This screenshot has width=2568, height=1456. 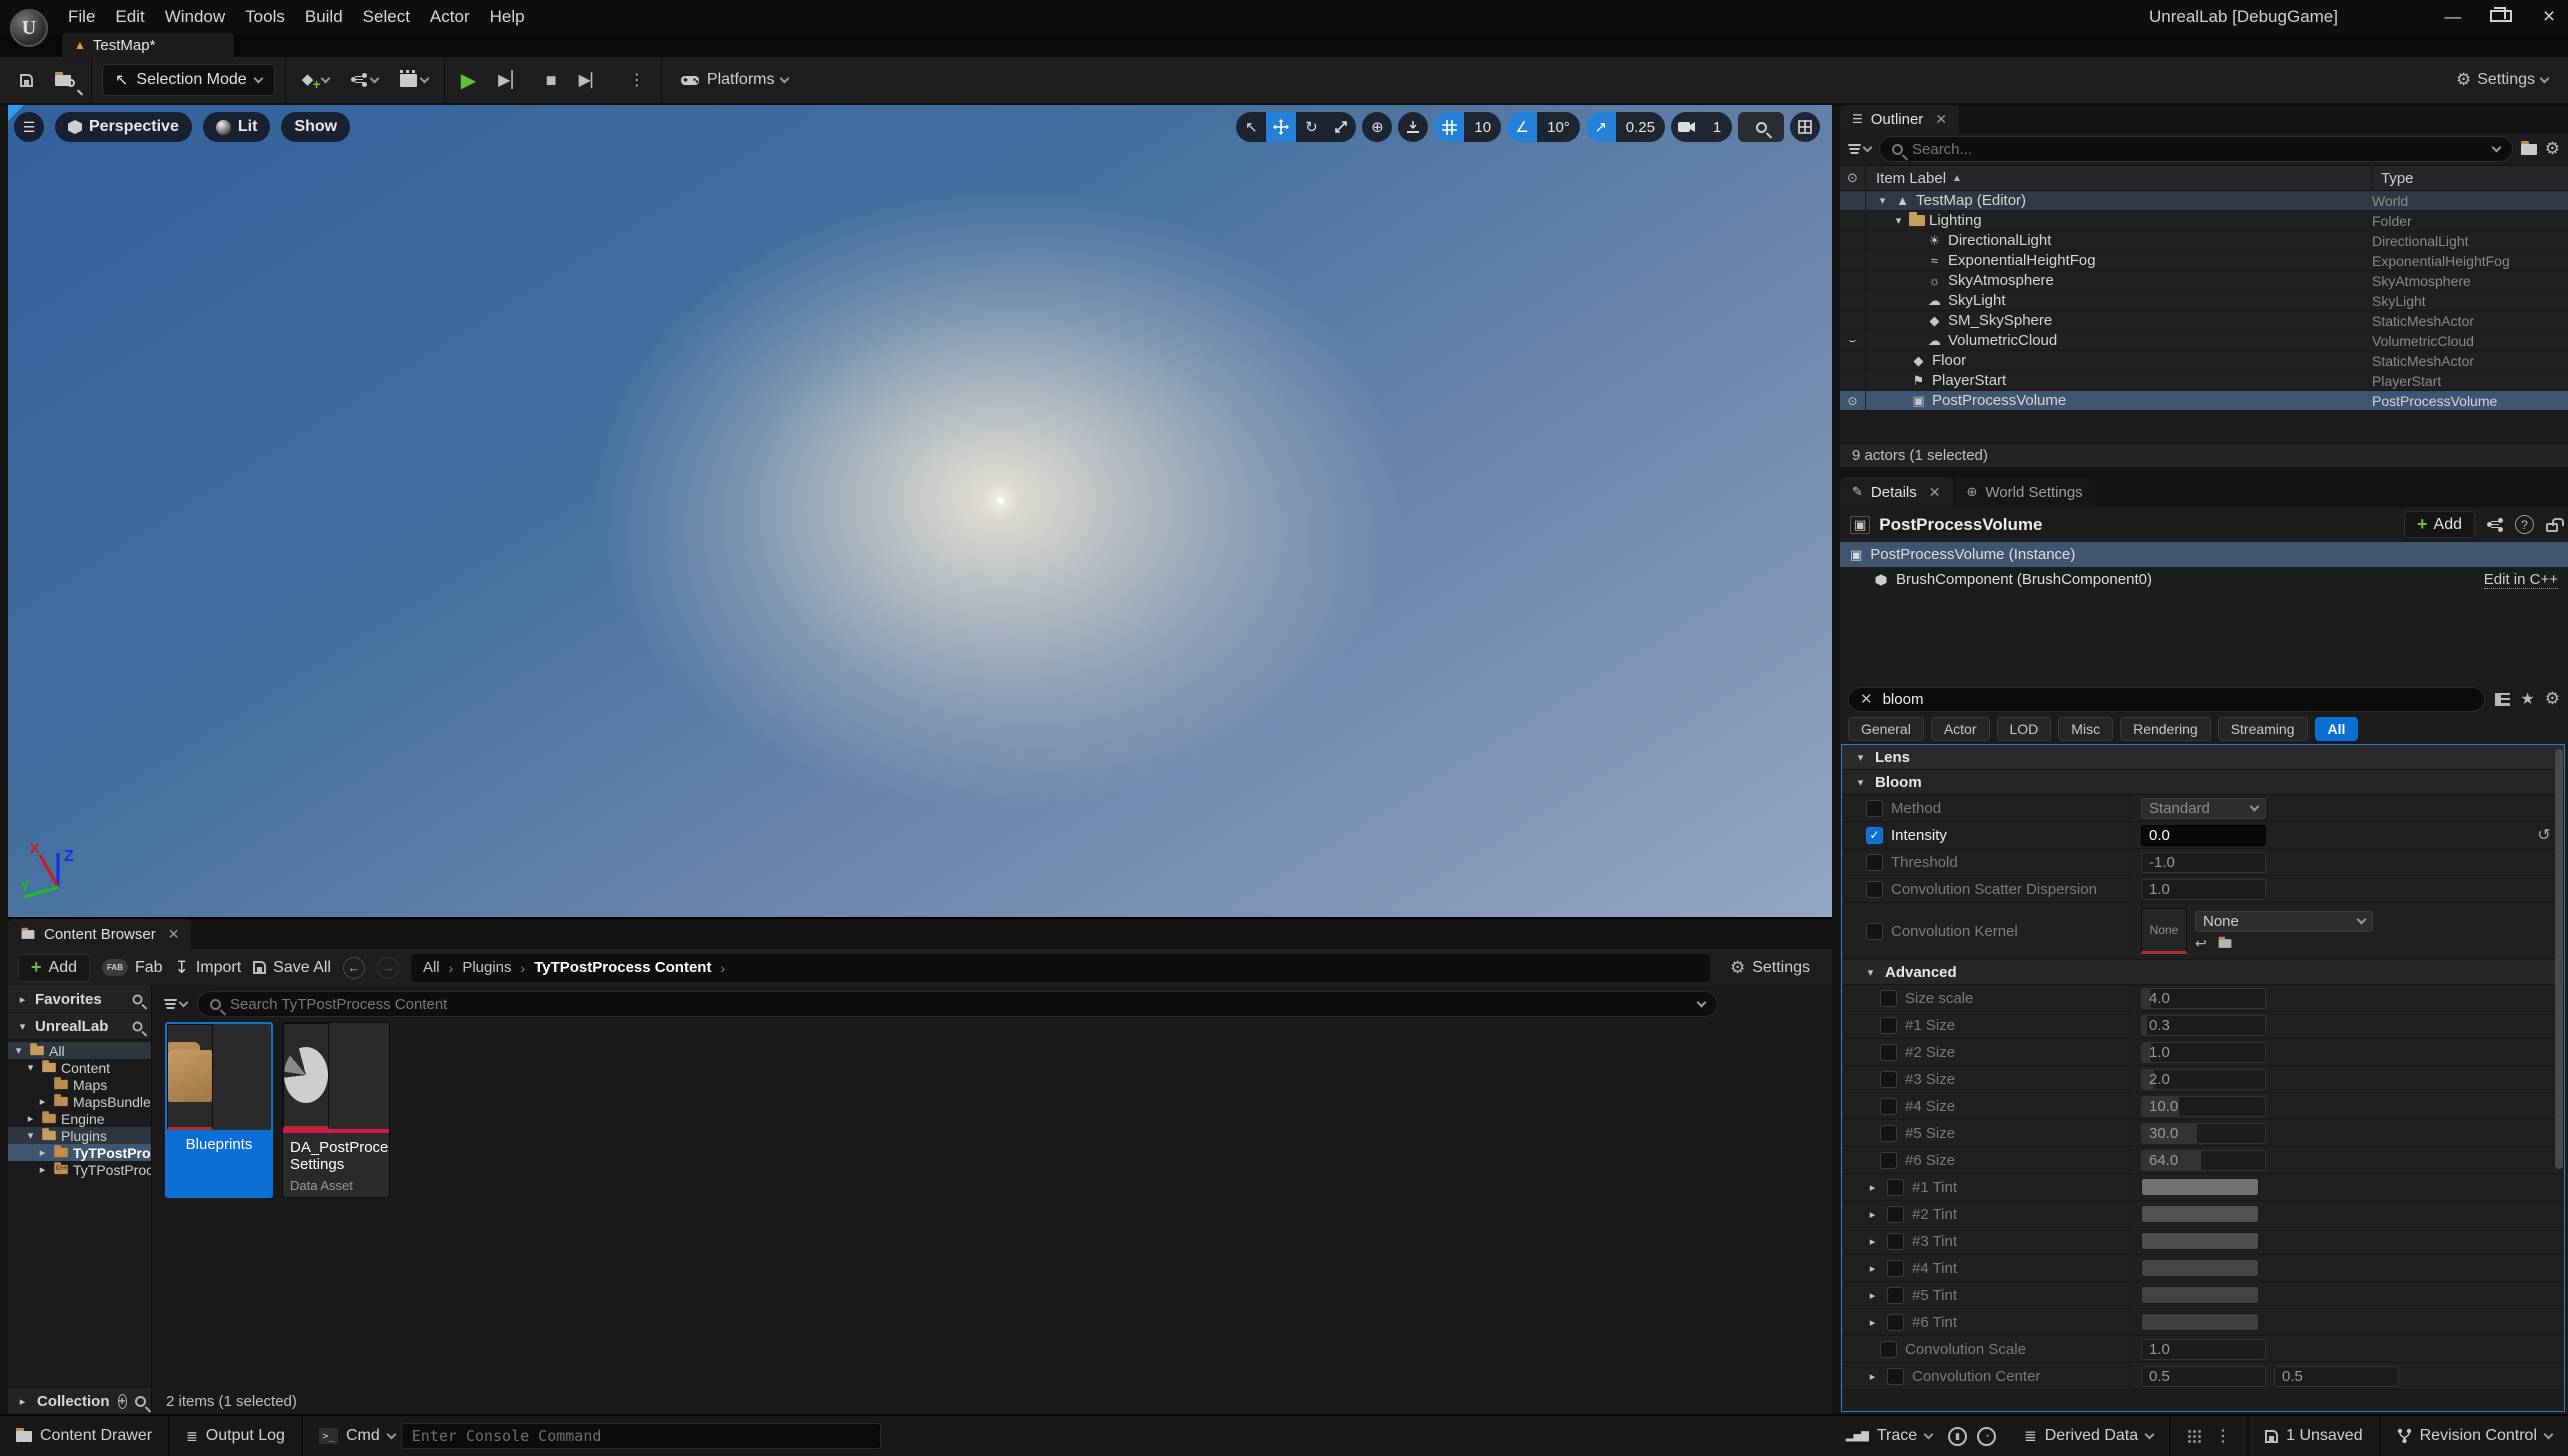 What do you see at coordinates (79, 1067) in the screenshot?
I see `tree-item-content: ▾ Content` at bounding box center [79, 1067].